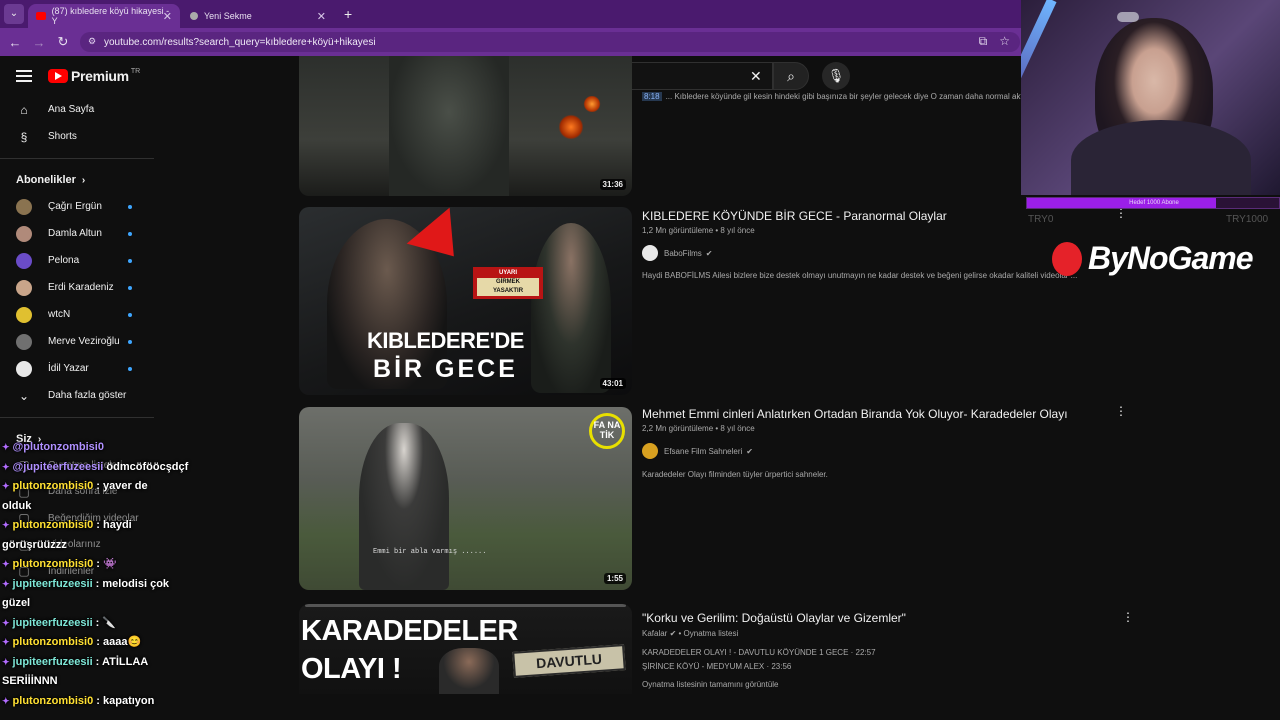 Image resolution: width=1280 pixels, height=720 pixels. I want to click on warning-sign: UYARI GİRMEK YASAKTIR, so click(508, 283).